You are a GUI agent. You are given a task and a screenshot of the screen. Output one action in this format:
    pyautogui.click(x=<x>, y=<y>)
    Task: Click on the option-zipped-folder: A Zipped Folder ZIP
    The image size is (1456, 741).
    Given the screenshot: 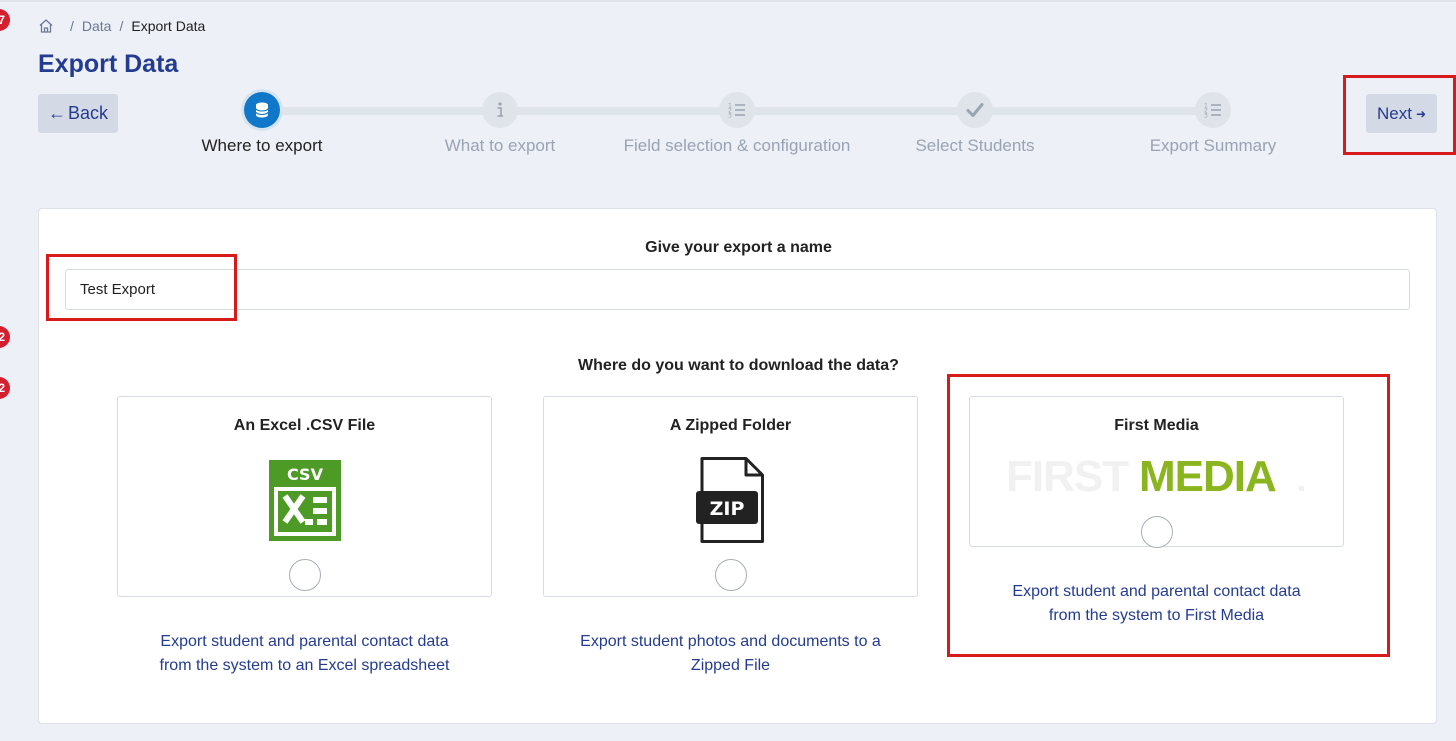 What is the action you would take?
    pyautogui.click(x=730, y=496)
    